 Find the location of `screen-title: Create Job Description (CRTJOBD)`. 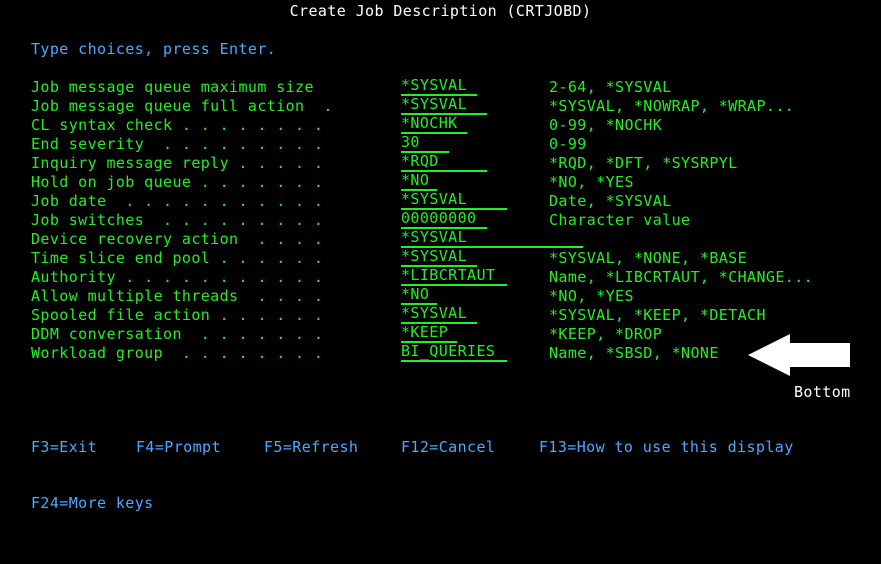

screen-title: Create Job Description (CRTJOBD) is located at coordinates (440, 11).